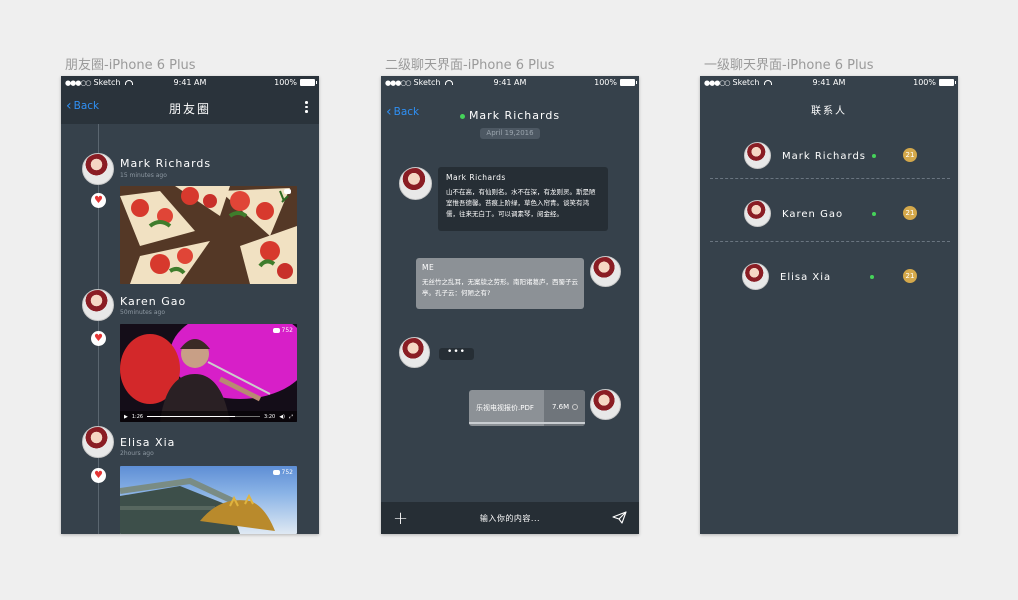 This screenshot has height=600, width=1018. What do you see at coordinates (470, 65) in the screenshot?
I see `caption-chat: 二级聊天界面-iPhone 6 Plus` at bounding box center [470, 65].